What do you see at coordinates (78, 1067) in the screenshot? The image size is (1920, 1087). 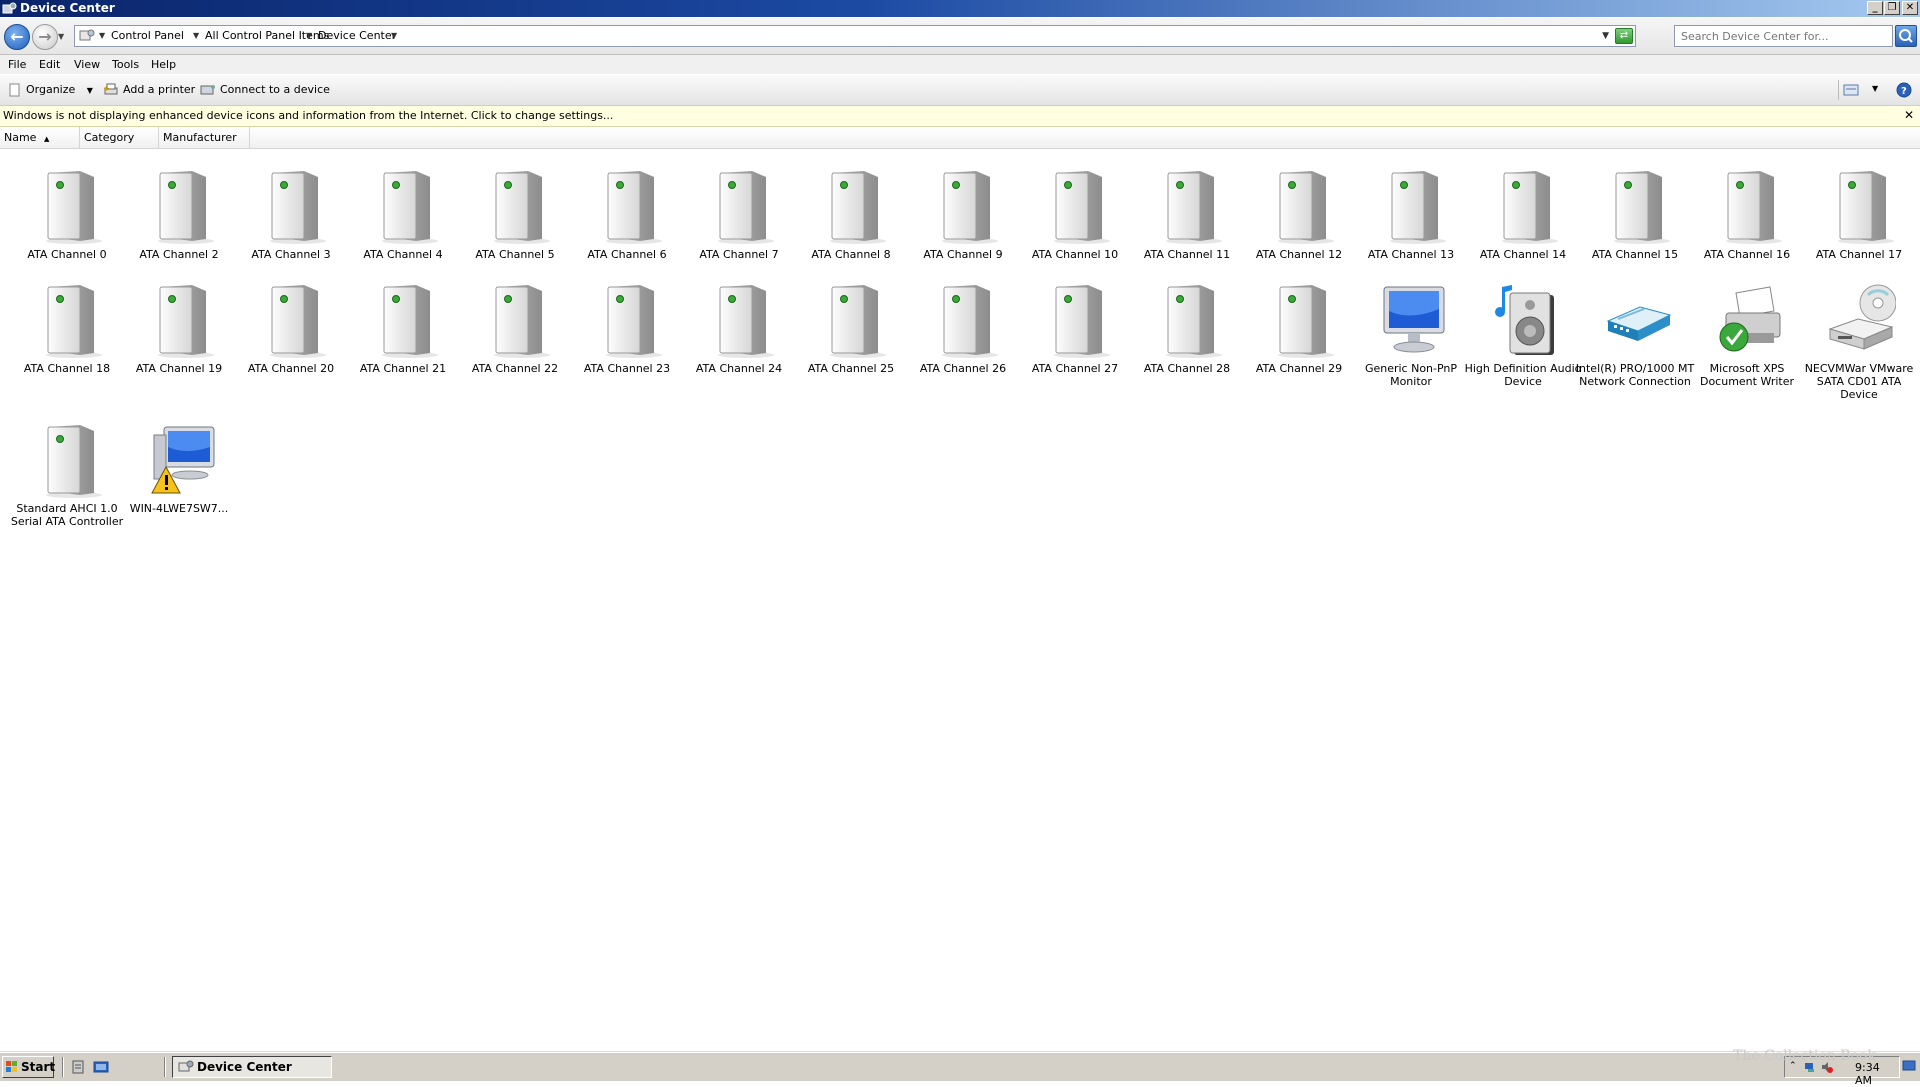 I see `server-manager-icon` at bounding box center [78, 1067].